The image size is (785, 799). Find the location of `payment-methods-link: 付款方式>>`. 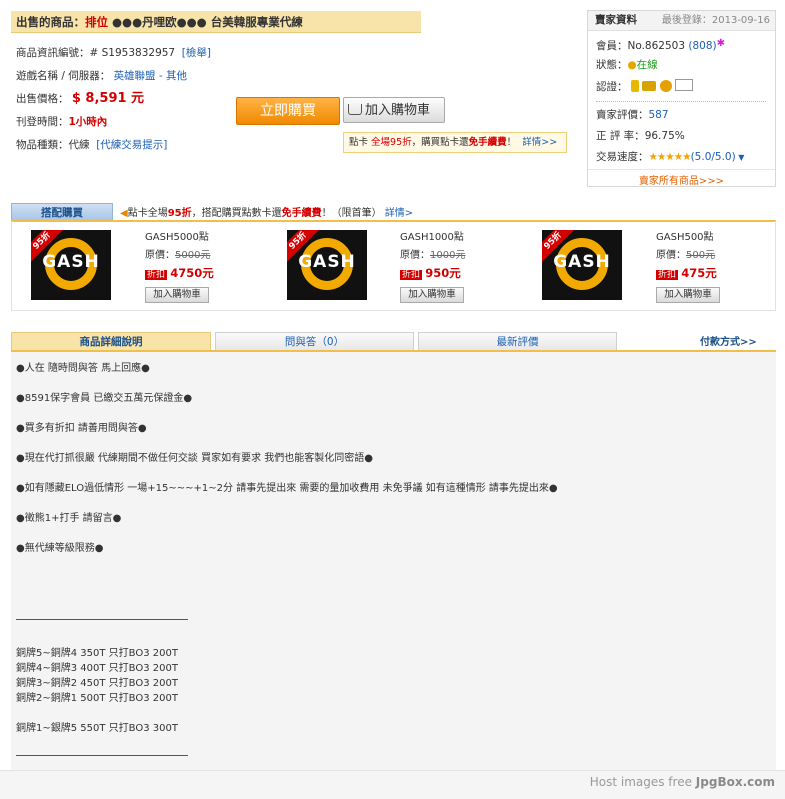

payment-methods-link: 付款方式>> is located at coordinates (728, 340).